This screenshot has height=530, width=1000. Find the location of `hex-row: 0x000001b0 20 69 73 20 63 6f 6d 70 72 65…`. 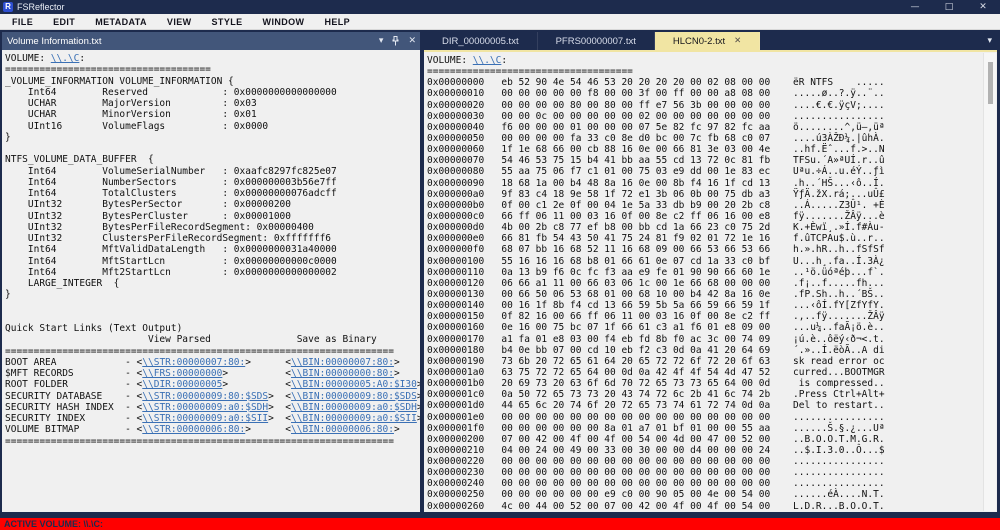

hex-row: 0x000001b0 20 69 73 20 63 6f 6d 70 72 65… is located at coordinates (656, 384).